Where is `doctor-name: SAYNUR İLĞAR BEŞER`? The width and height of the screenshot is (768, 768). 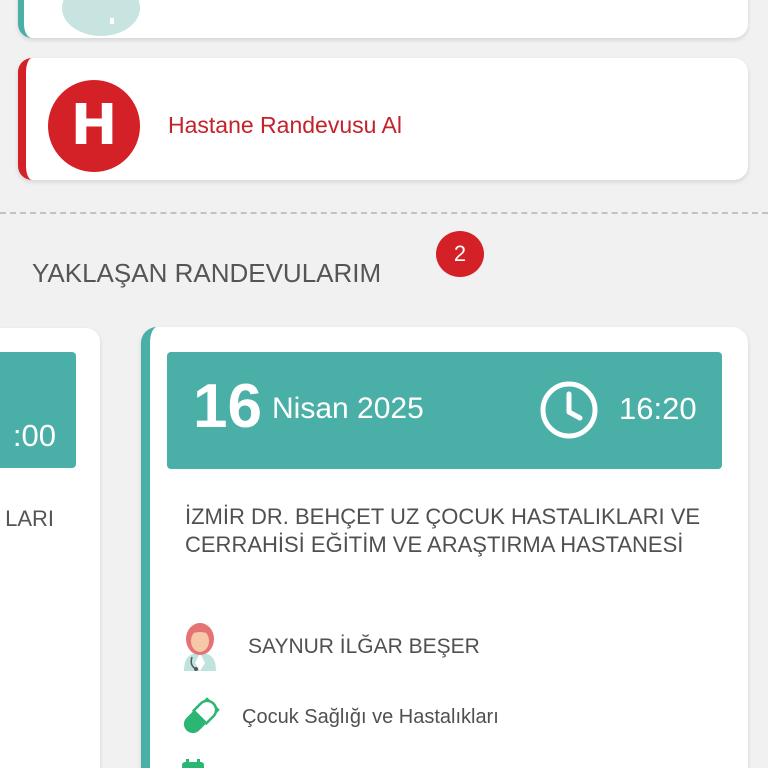
doctor-name: SAYNUR İLĞAR BEŞER is located at coordinates (364, 646).